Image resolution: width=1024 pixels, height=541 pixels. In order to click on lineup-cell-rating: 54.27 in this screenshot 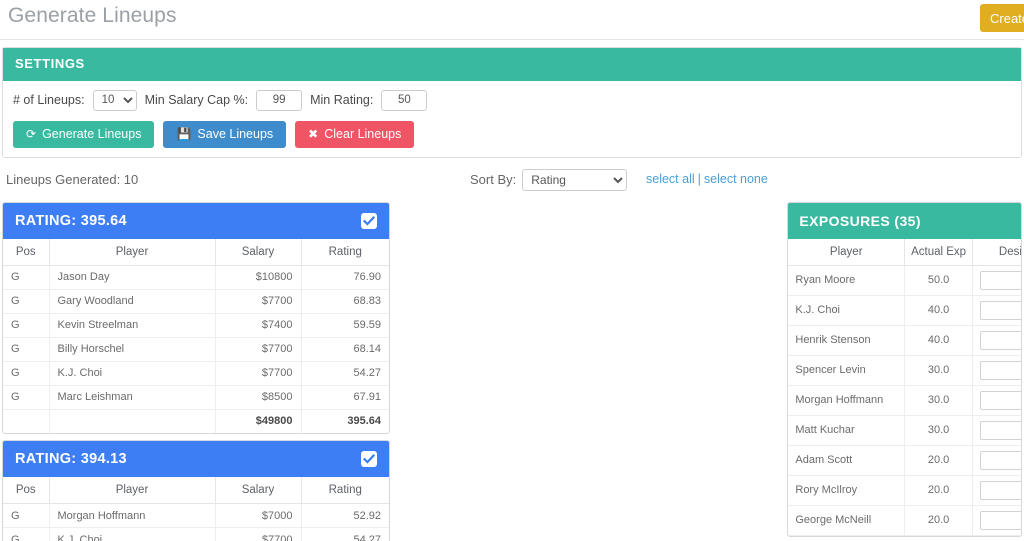, I will do `click(345, 373)`.